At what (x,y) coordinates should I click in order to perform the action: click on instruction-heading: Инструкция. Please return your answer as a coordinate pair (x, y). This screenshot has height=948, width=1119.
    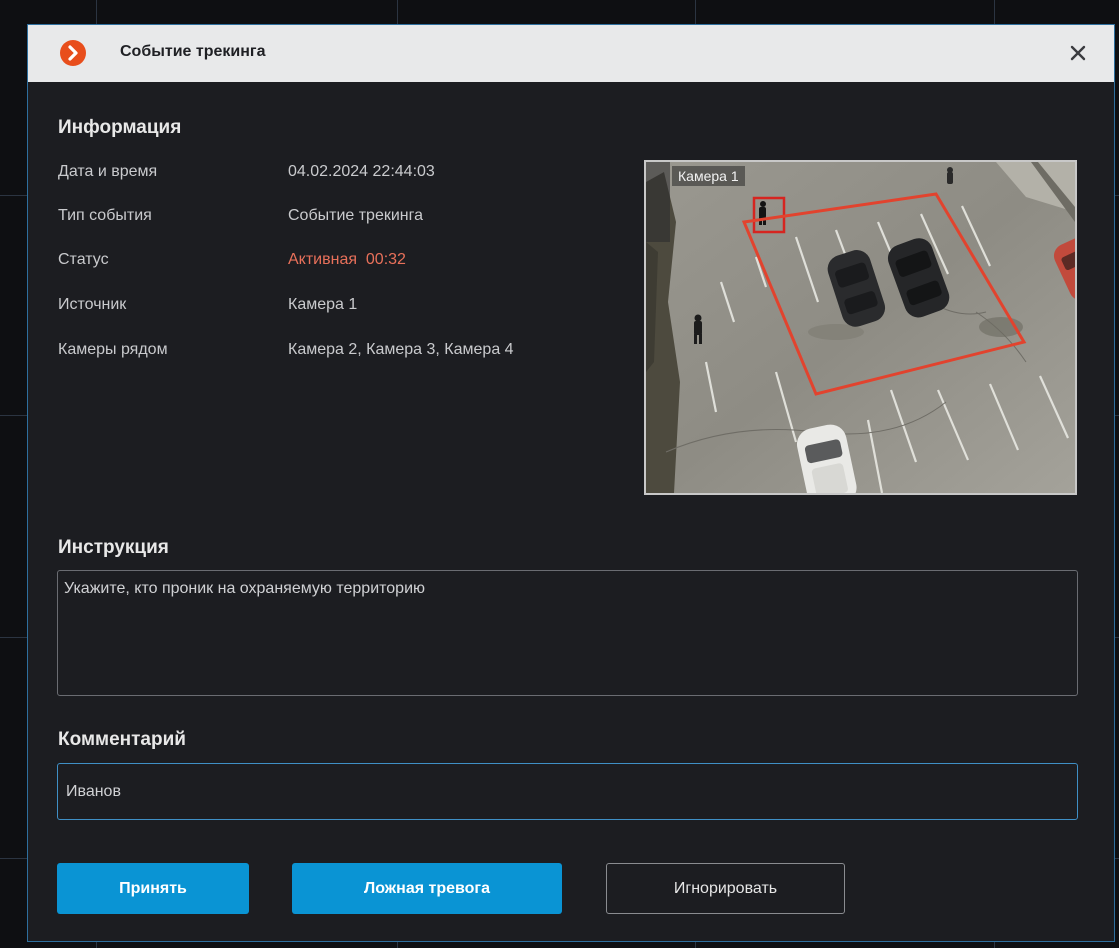
    Looking at the image, I should click on (113, 547).